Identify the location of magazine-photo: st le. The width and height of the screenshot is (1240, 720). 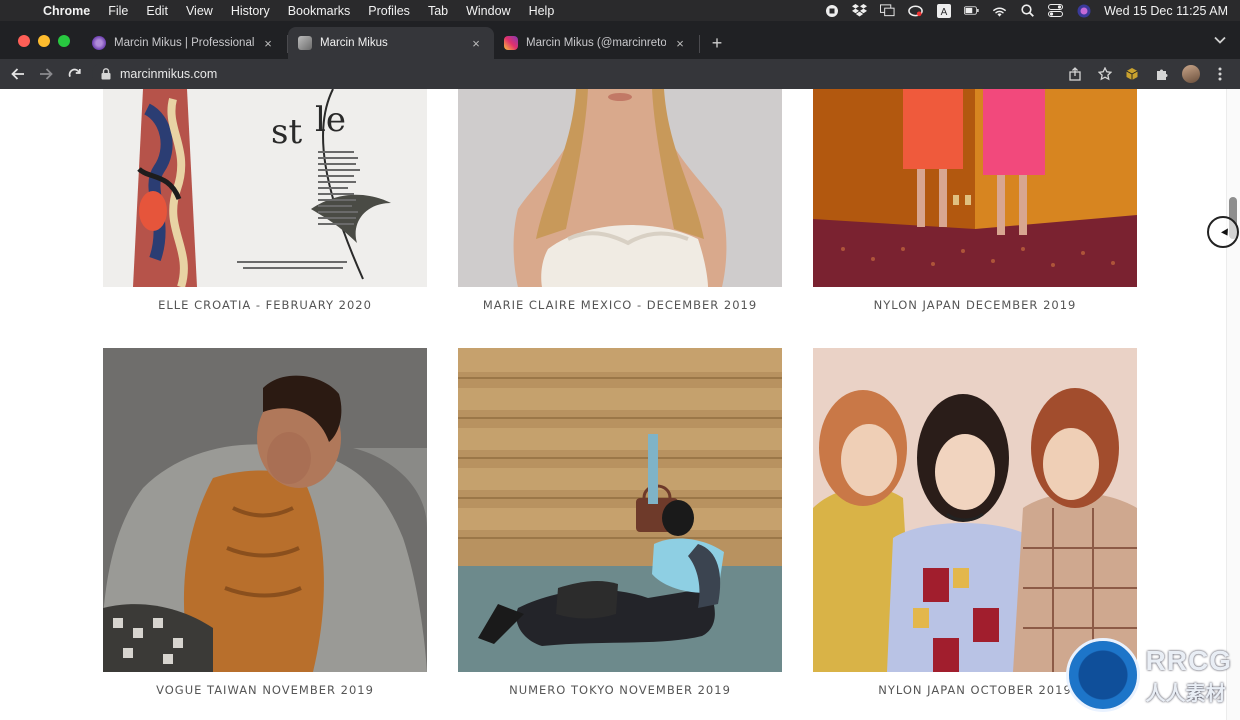
(265, 188).